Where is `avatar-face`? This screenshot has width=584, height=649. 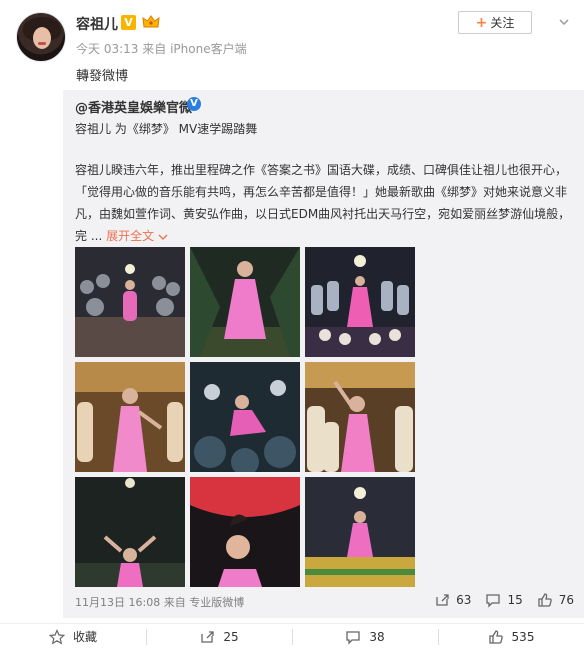 avatar-face is located at coordinates (42, 38).